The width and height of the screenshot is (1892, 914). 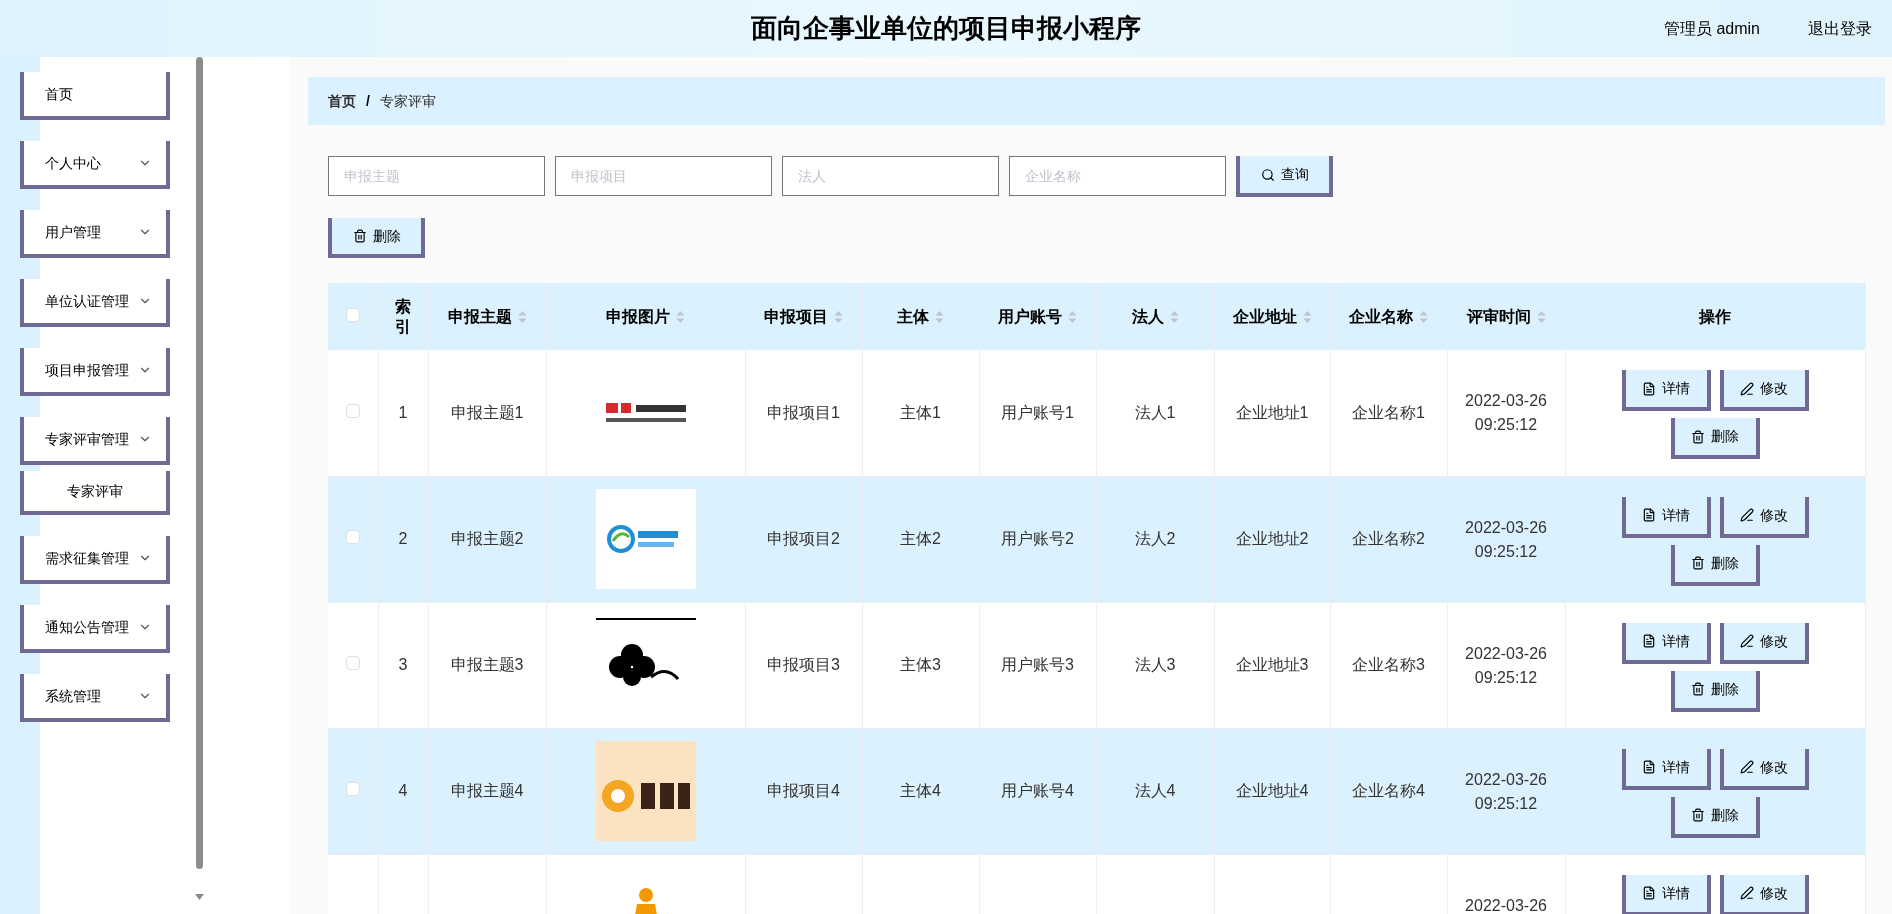 What do you see at coordinates (1117, 176) in the screenshot?
I see `search-field: 企业名称` at bounding box center [1117, 176].